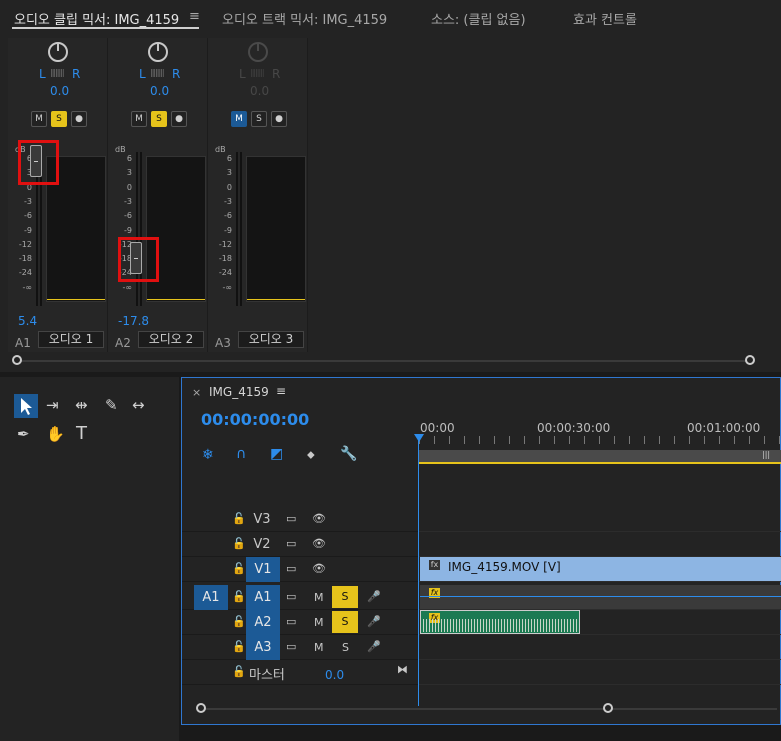 This screenshot has width=781, height=741. What do you see at coordinates (348, 454) in the screenshot?
I see `timeline-settings-wrench-icon: 🔧` at bounding box center [348, 454].